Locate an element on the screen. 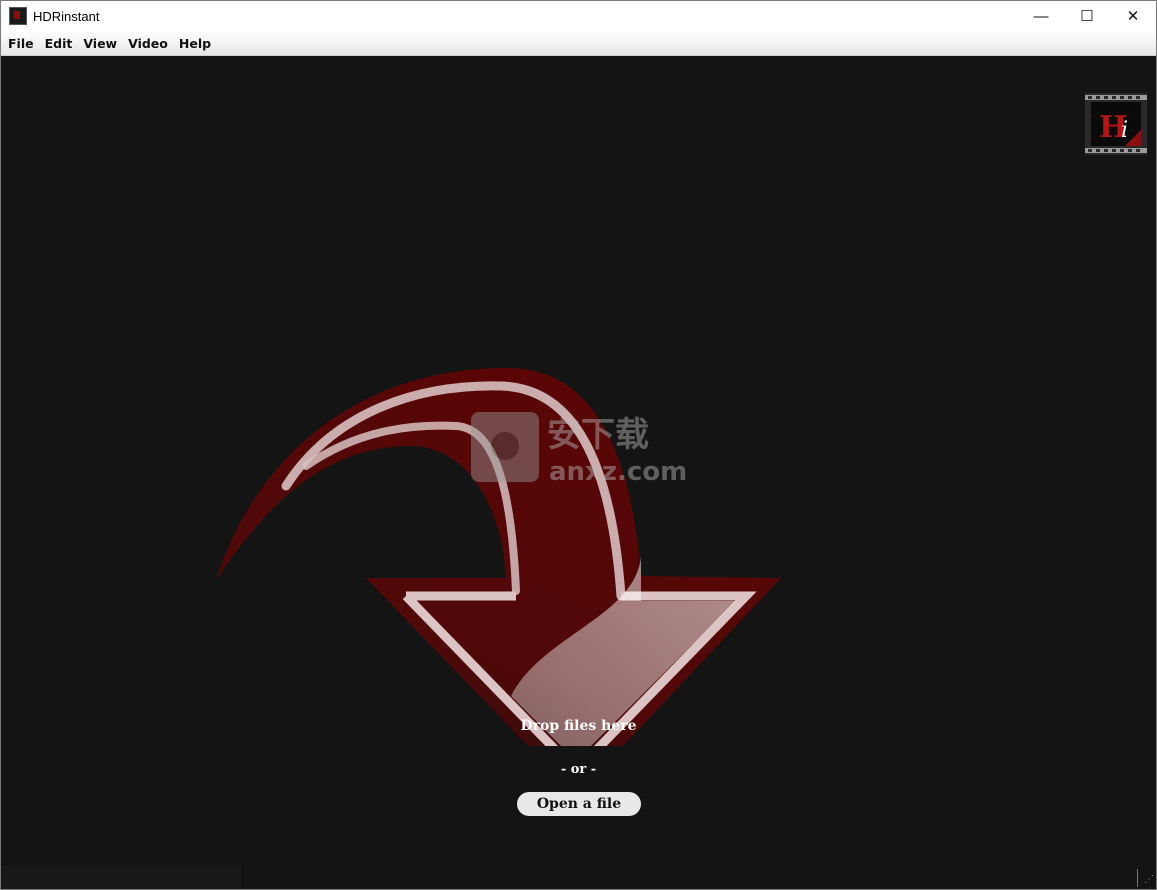 The height and width of the screenshot is (890, 1157). drop-files-label: Drop files here is located at coordinates (578, 726).